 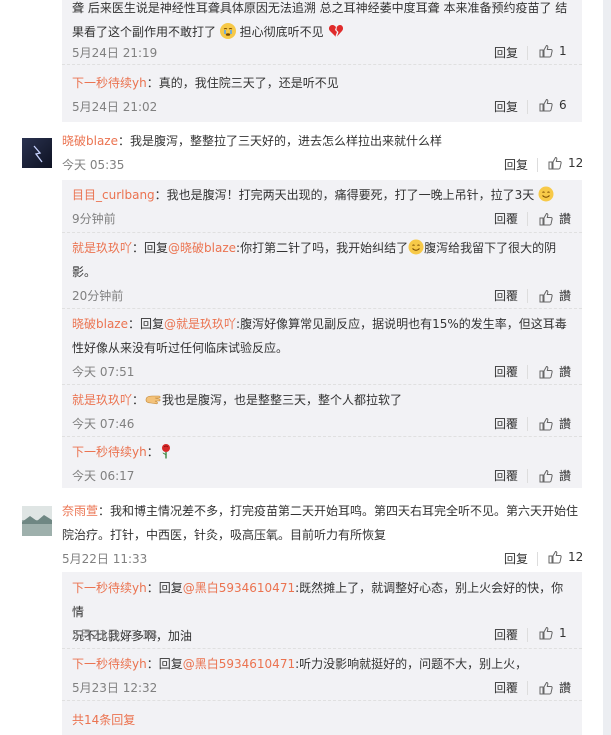 I want to click on like-button: 6, so click(x=553, y=105).